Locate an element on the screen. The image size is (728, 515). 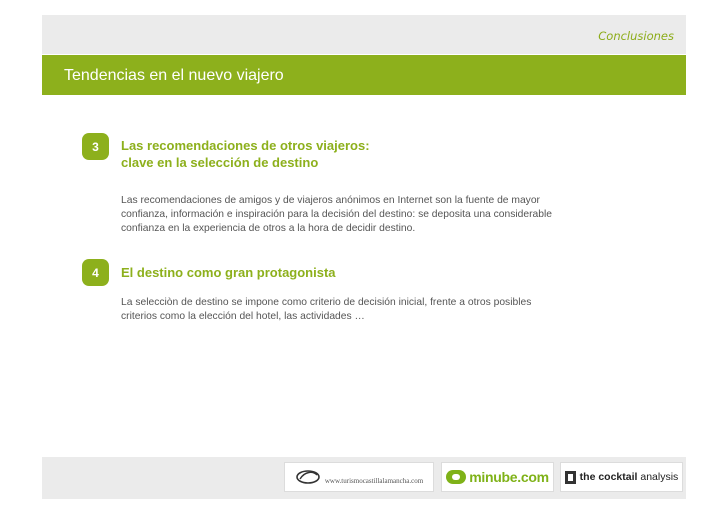
top-header-band: Conclusiones is located at coordinates (364, 34).